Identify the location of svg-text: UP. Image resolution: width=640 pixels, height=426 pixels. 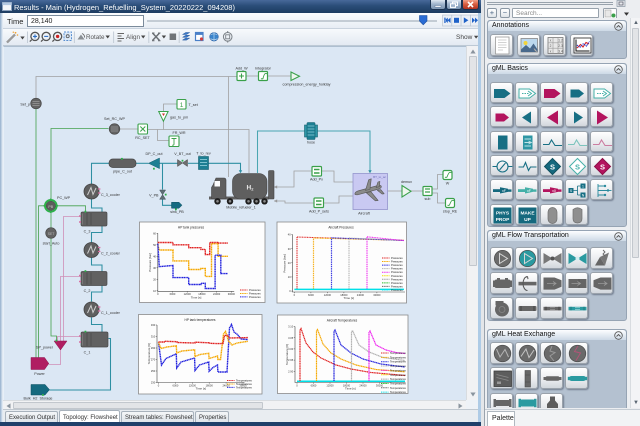
(527, 220).